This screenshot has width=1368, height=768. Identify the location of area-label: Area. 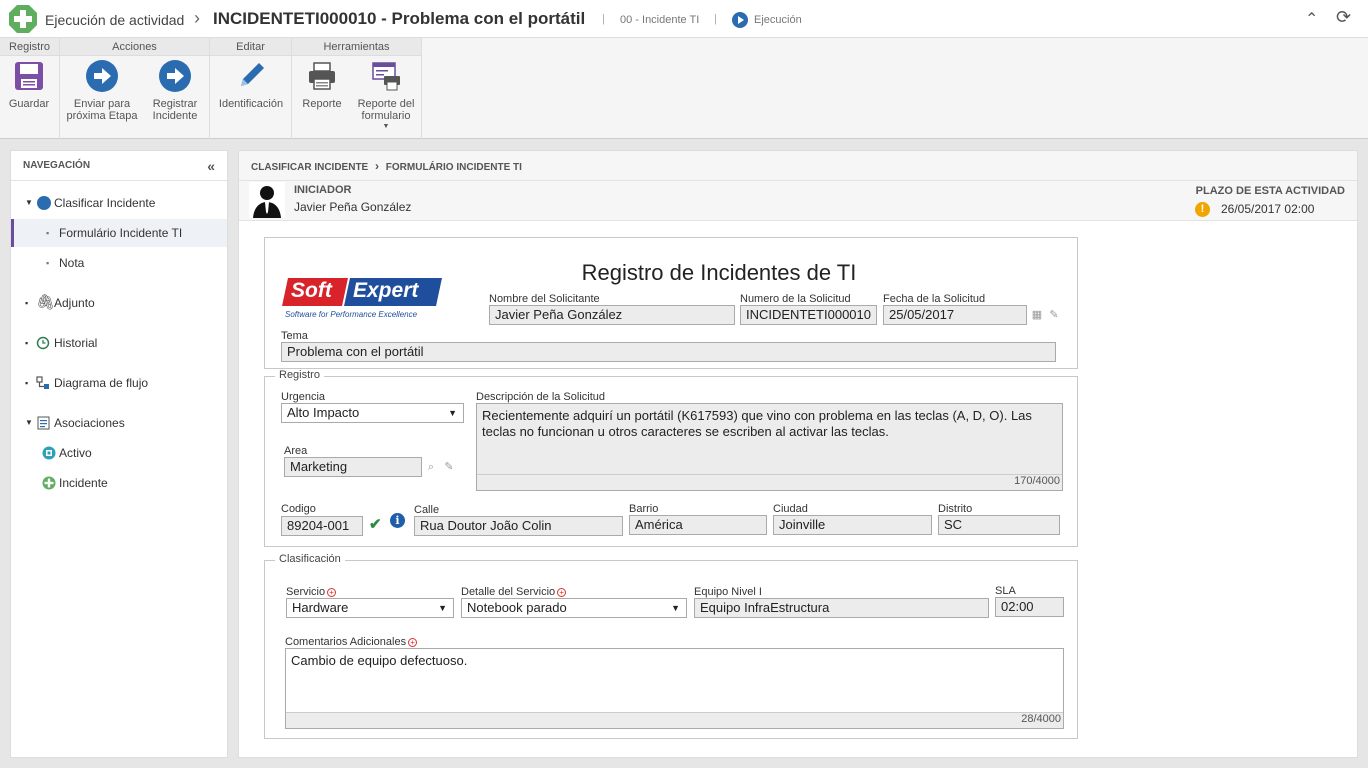
(296, 451).